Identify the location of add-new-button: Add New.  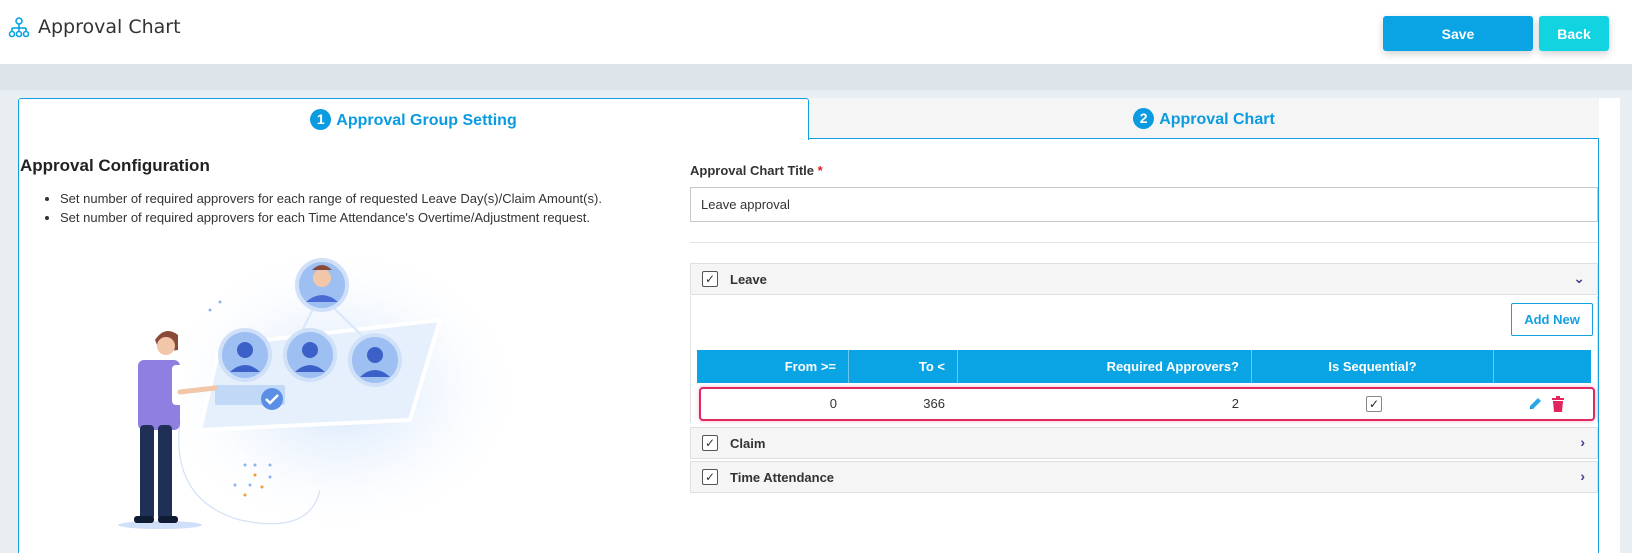
(1552, 319).